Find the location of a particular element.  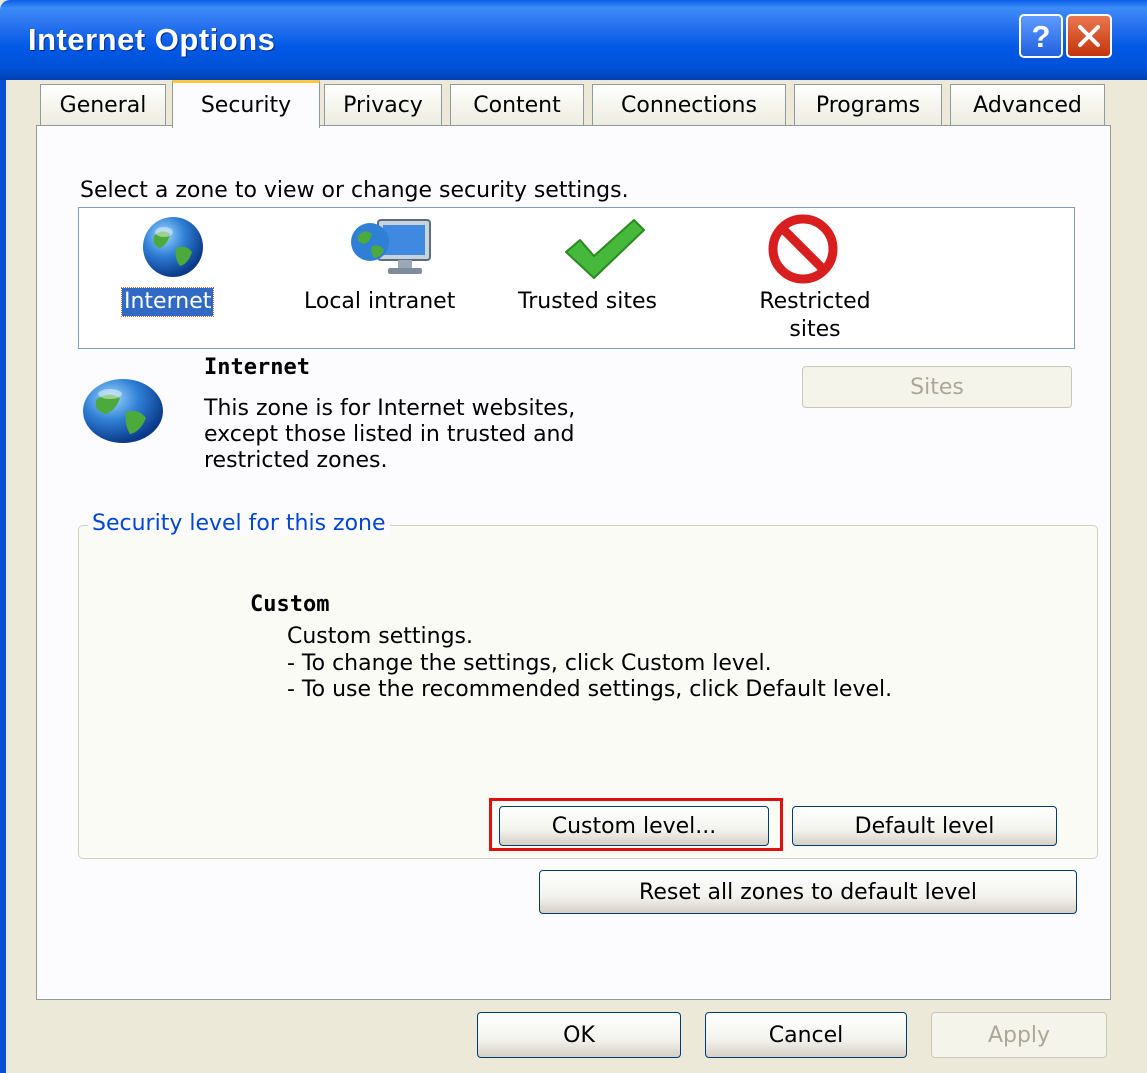

zone-label-local-intranet: Local intranet is located at coordinates (380, 301).